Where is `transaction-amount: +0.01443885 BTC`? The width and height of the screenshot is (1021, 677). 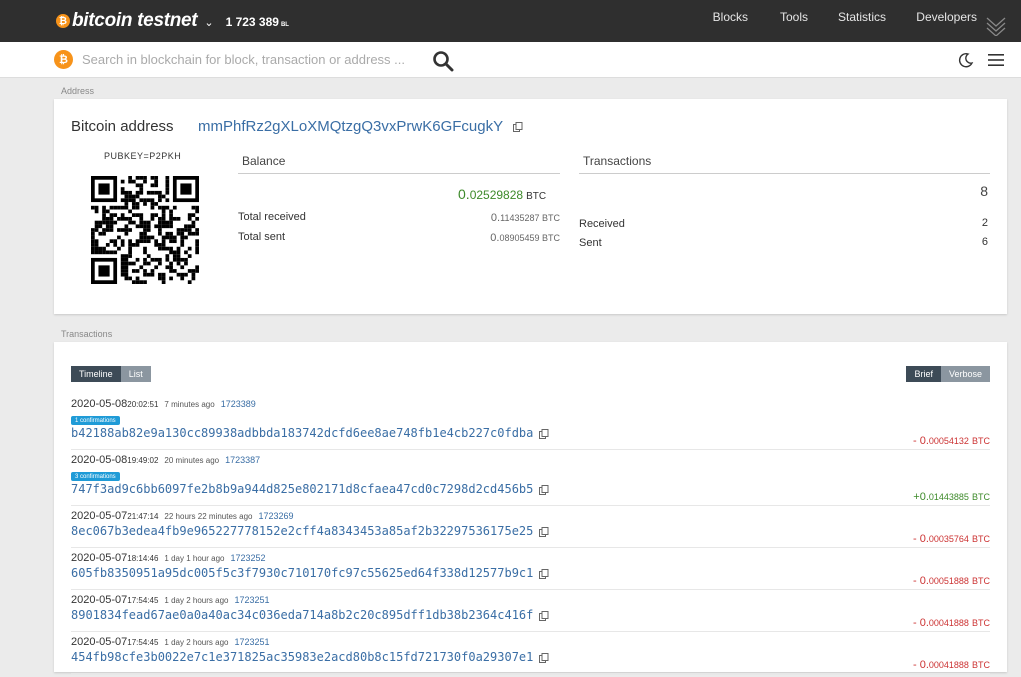 transaction-amount: +0.01443885 BTC is located at coordinates (951, 497).